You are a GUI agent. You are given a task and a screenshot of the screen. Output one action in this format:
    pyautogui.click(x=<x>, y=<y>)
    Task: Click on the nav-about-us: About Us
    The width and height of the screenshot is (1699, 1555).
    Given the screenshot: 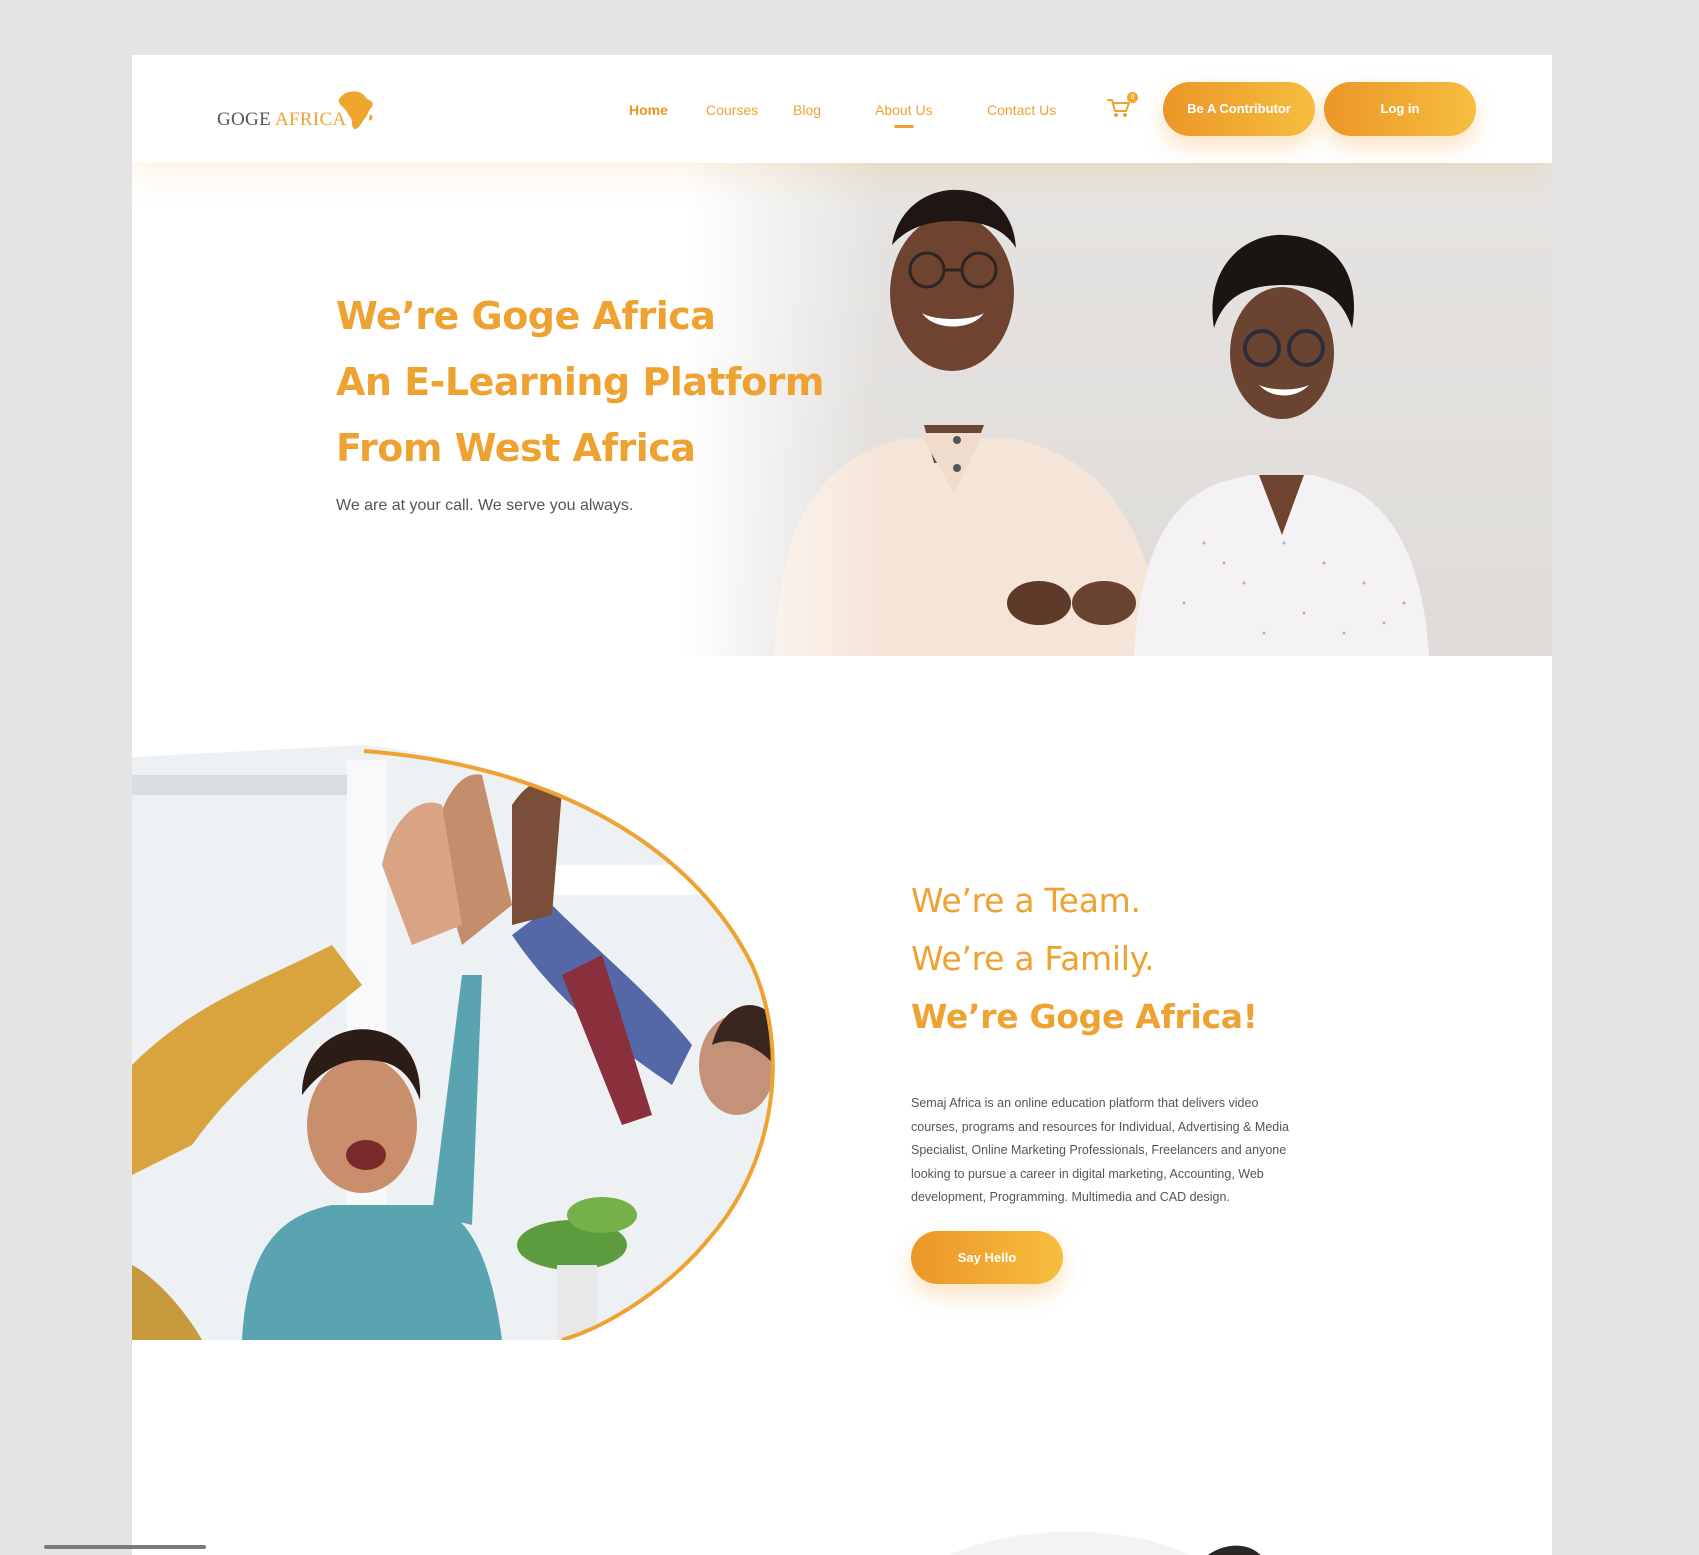 What is the action you would take?
    pyautogui.click(x=904, y=115)
    